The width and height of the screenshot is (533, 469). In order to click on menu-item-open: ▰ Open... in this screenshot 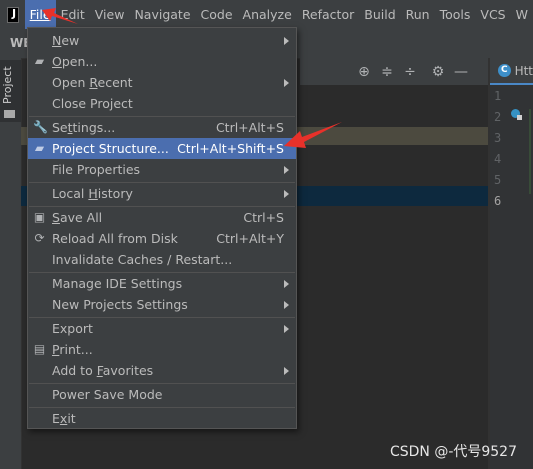, I will do `click(162, 61)`.